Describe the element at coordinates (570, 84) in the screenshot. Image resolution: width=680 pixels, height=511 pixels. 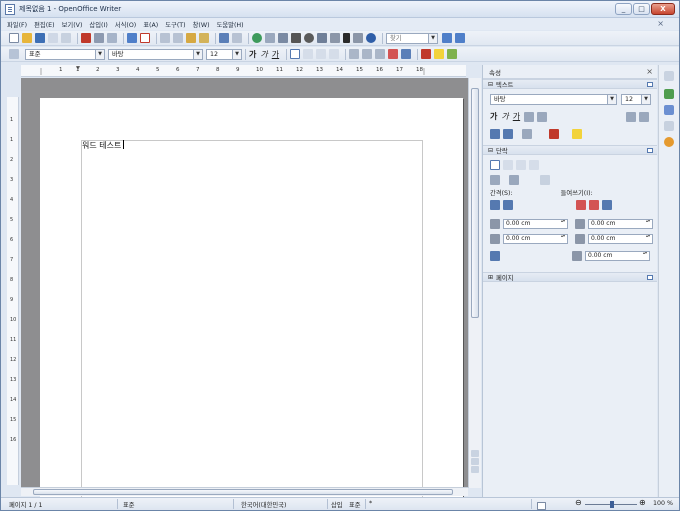
I see `text-section-header: ⊟ 텍스트` at that location.